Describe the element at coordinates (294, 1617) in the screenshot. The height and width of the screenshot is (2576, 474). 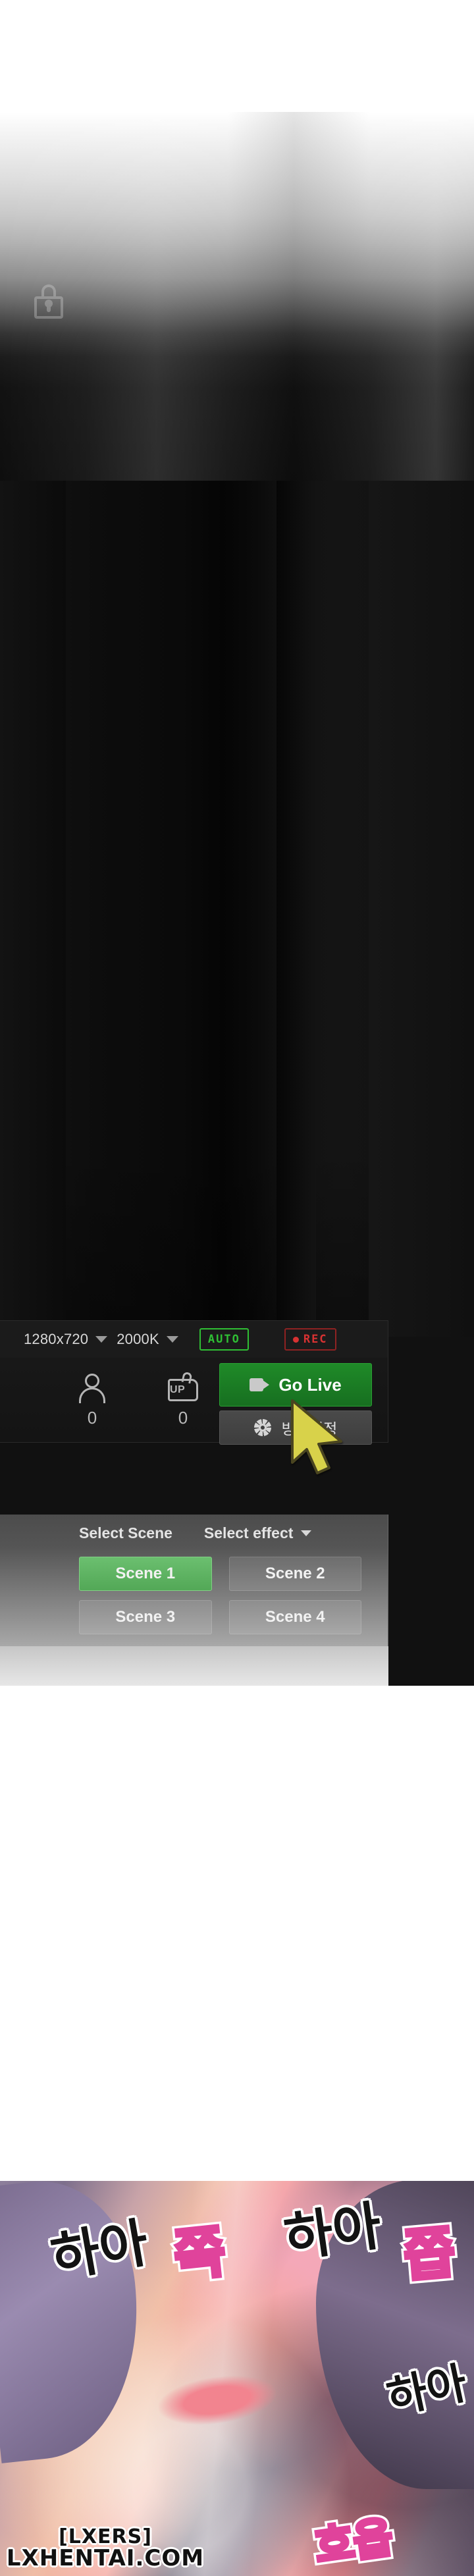
I see `scene-button-4: Scene 4` at that location.